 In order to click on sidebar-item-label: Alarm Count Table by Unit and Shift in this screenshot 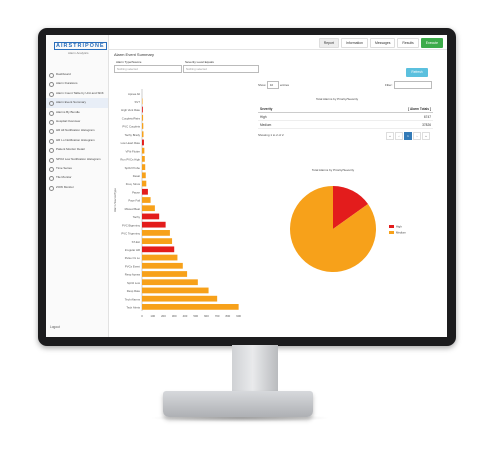, I will do `click(80, 92)`.